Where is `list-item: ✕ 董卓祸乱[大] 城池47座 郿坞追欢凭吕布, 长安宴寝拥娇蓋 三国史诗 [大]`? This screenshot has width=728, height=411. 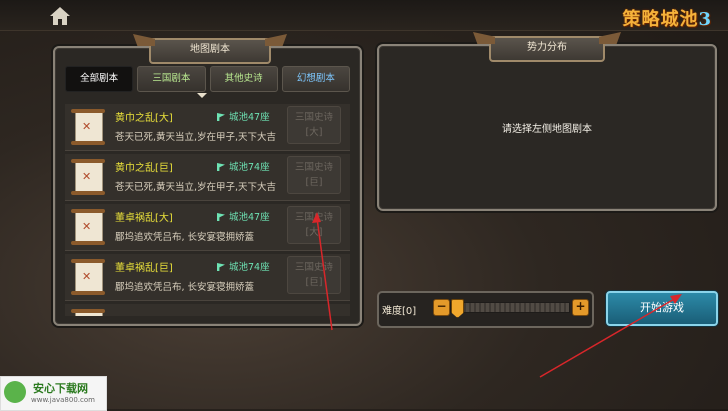
list-item: ✕ 董卓祸乱[大] 城池47座 郿坞追欢凭吕布, 长安宴寝拥娇蓋 三国史诗 [大] is located at coordinates (207, 227).